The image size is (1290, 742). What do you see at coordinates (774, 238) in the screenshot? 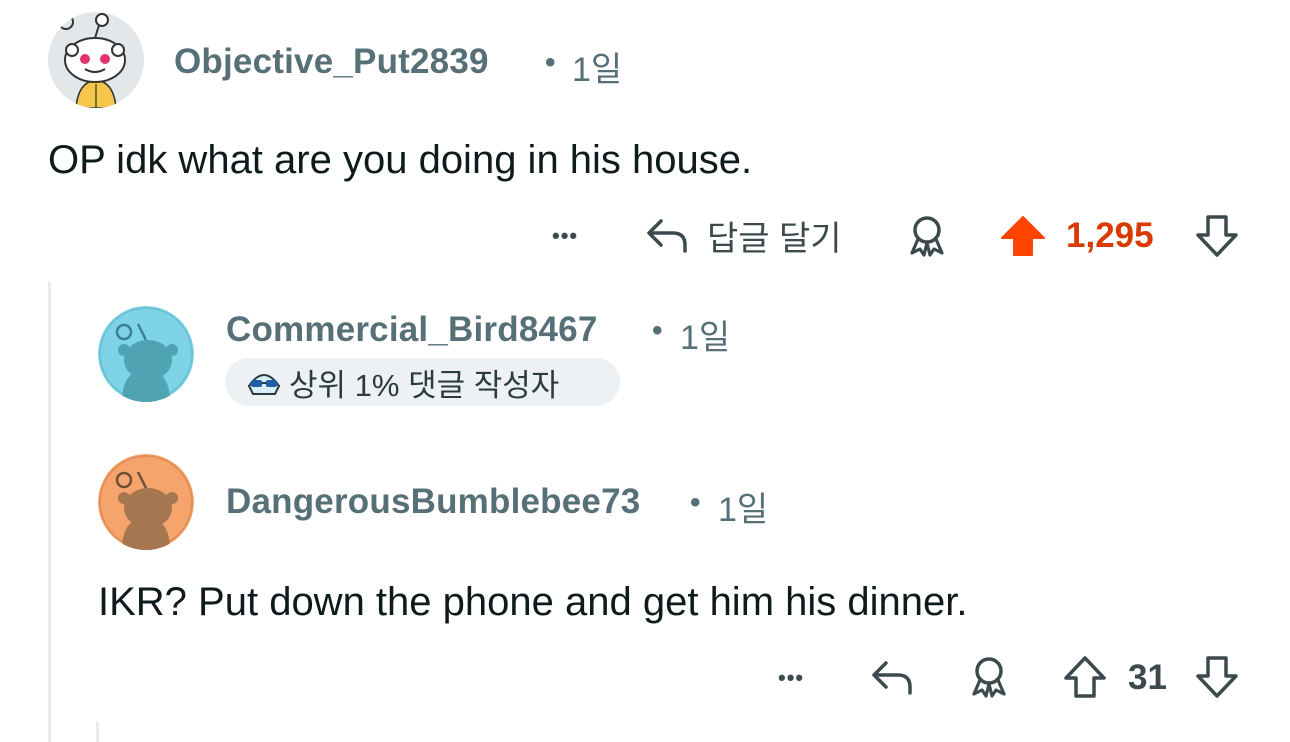
I see `reply-label: 답글 달기` at bounding box center [774, 238].